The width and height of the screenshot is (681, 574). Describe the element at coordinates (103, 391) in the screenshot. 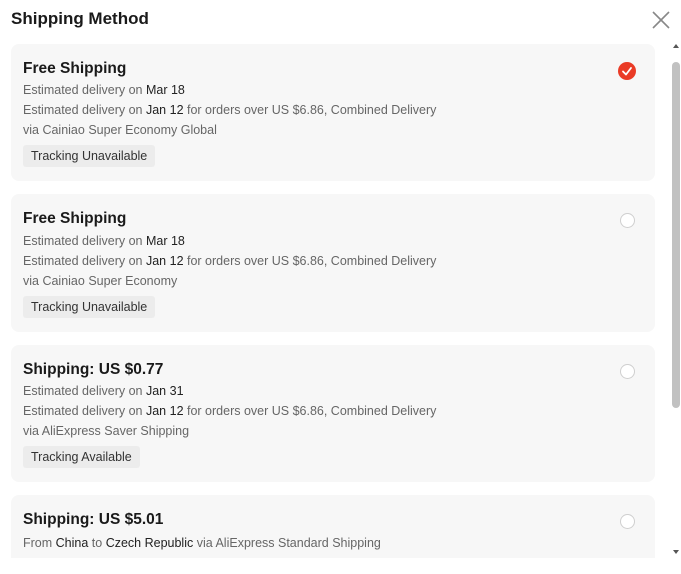

I see `estimated-delivery: Estimated delivery on Jan 31` at that location.